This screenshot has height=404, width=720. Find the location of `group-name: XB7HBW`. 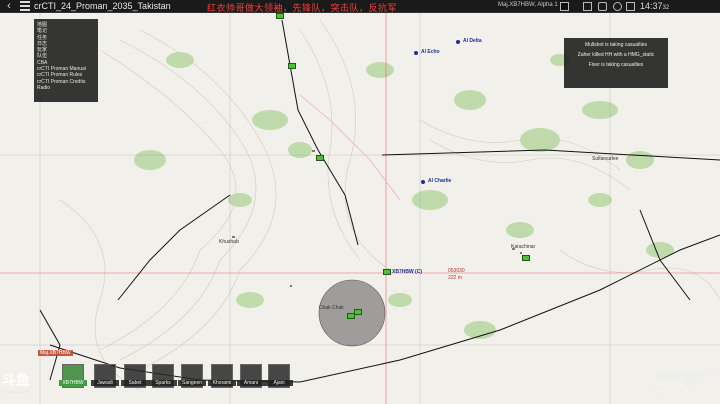

group-name: XB7HBW is located at coordinates (73, 383).